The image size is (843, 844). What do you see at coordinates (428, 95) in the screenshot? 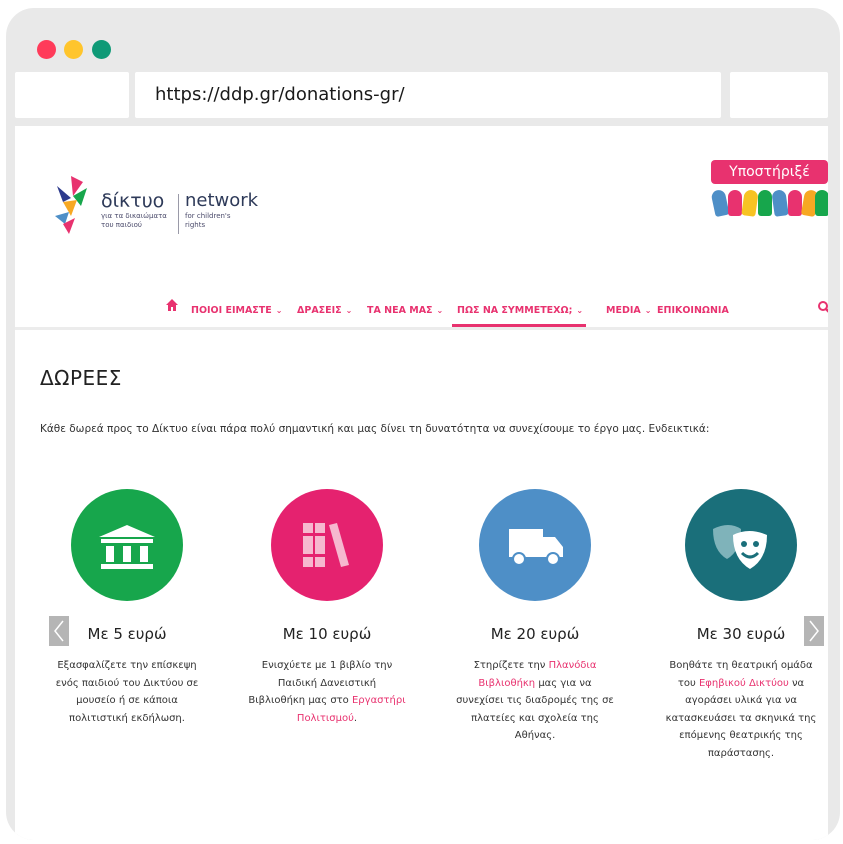
I see `address-bar: https://ddp.gr/donations-gr/` at bounding box center [428, 95].